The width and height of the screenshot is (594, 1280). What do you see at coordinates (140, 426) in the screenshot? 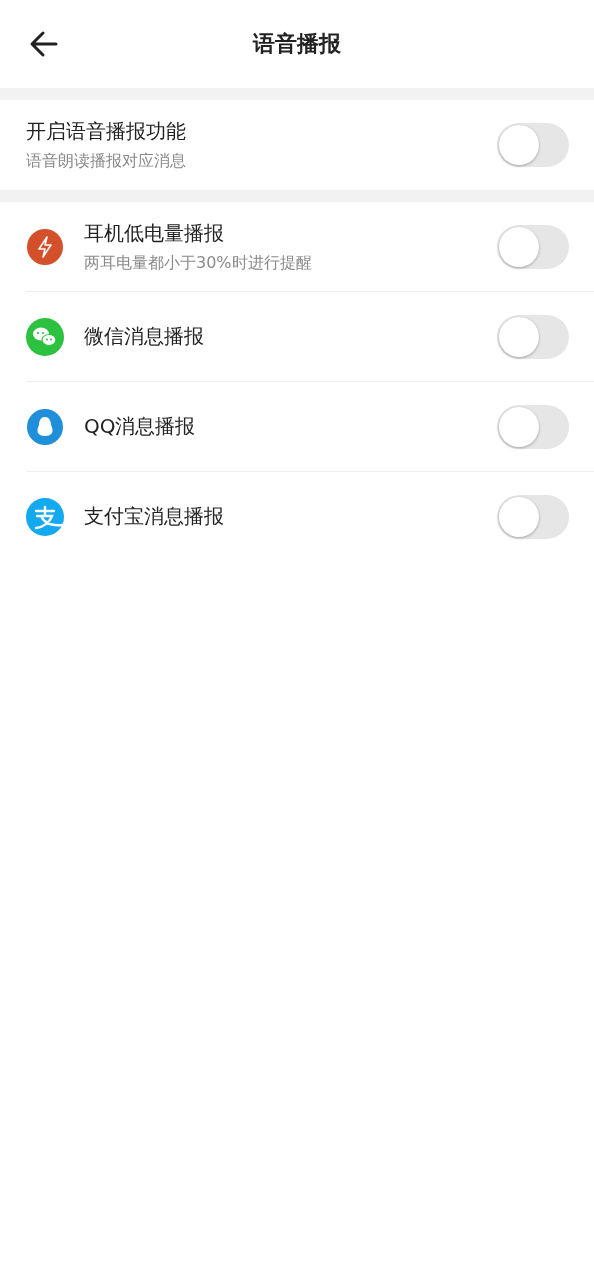
I see `setting-label: QQ消息播报` at bounding box center [140, 426].